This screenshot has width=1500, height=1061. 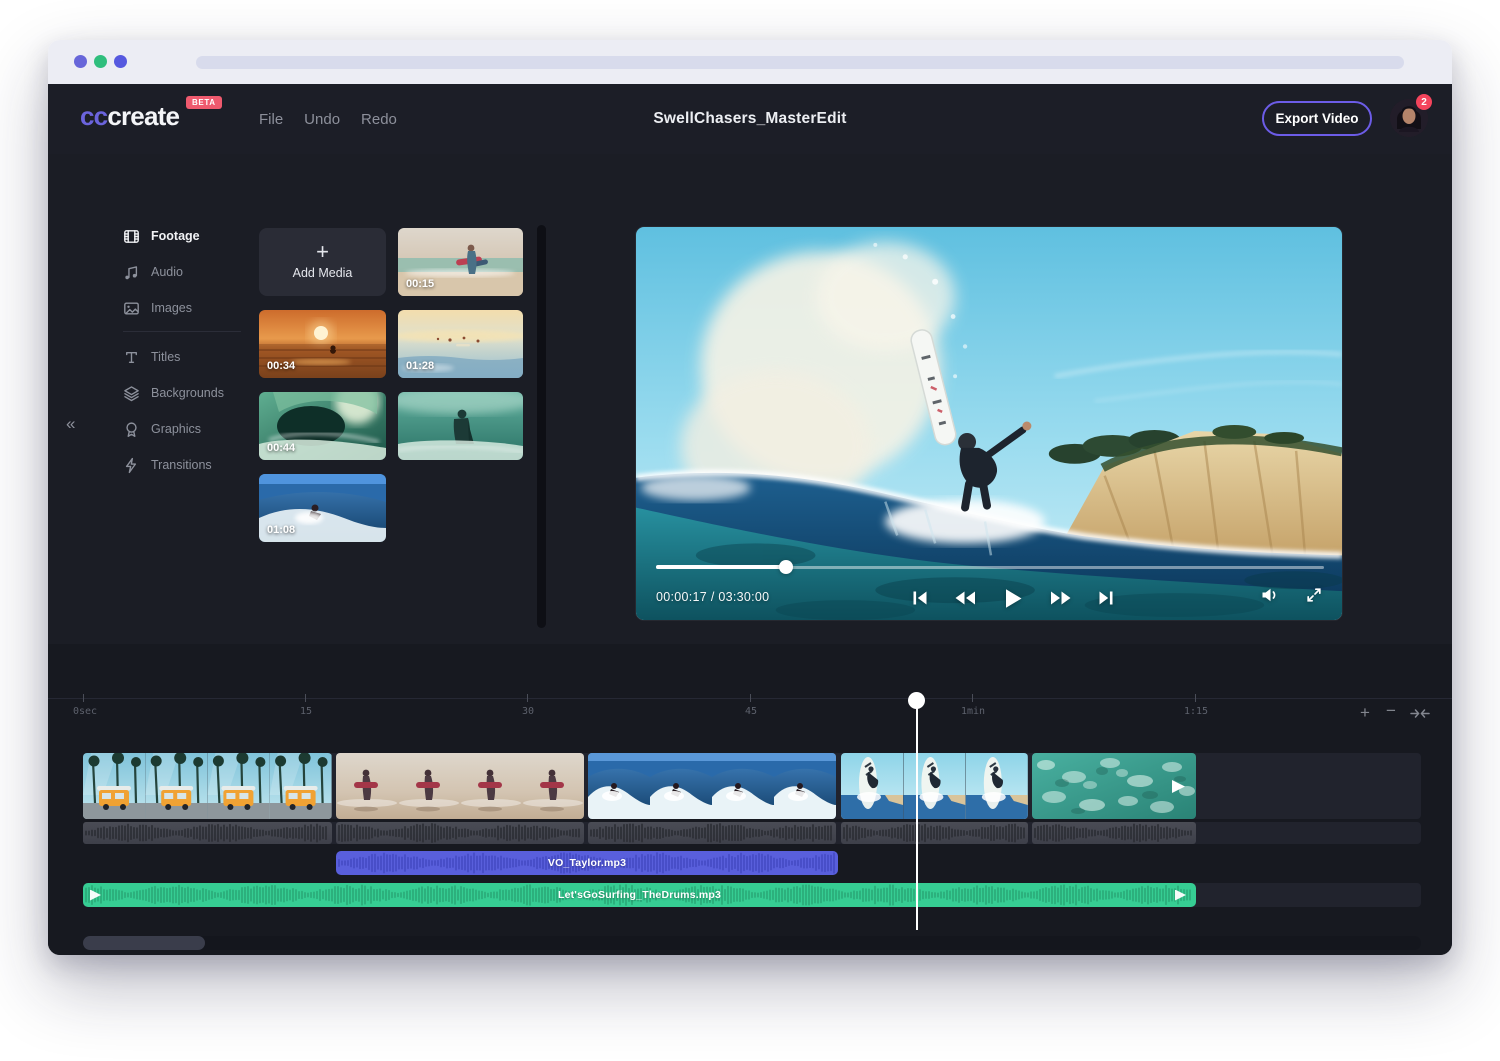 I want to click on menu-item-file: File, so click(x=271, y=119).